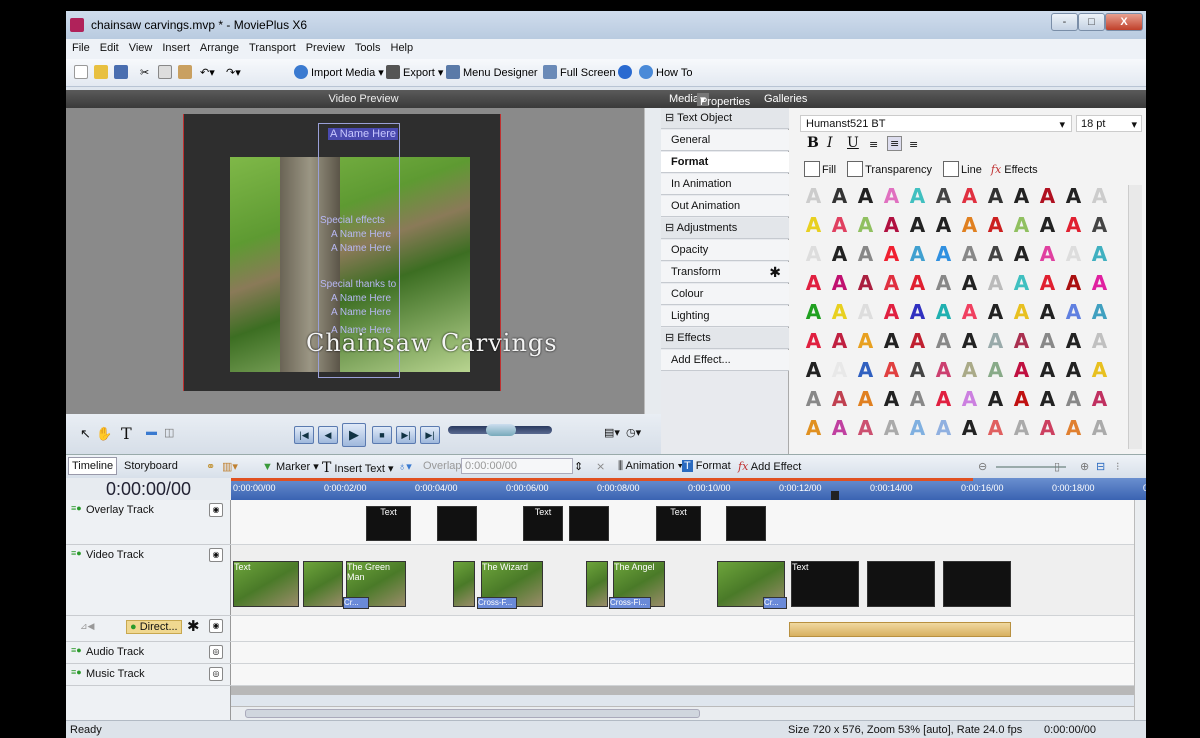 This screenshot has width=1200, height=738. Describe the element at coordinates (600, 466) in the screenshot. I see `split-icon: ⨯` at that location.